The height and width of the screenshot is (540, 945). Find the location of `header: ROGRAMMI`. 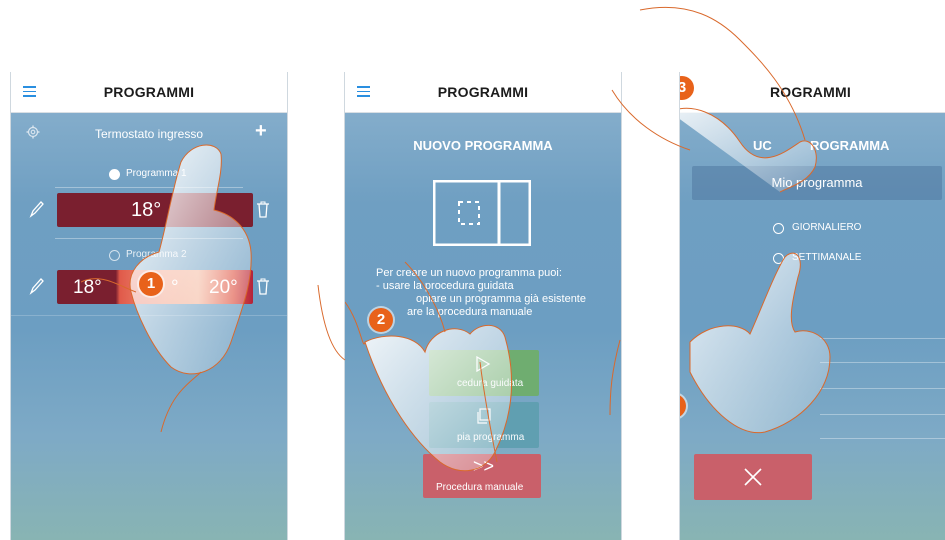

header: ROGRAMMI is located at coordinates (812, 92).